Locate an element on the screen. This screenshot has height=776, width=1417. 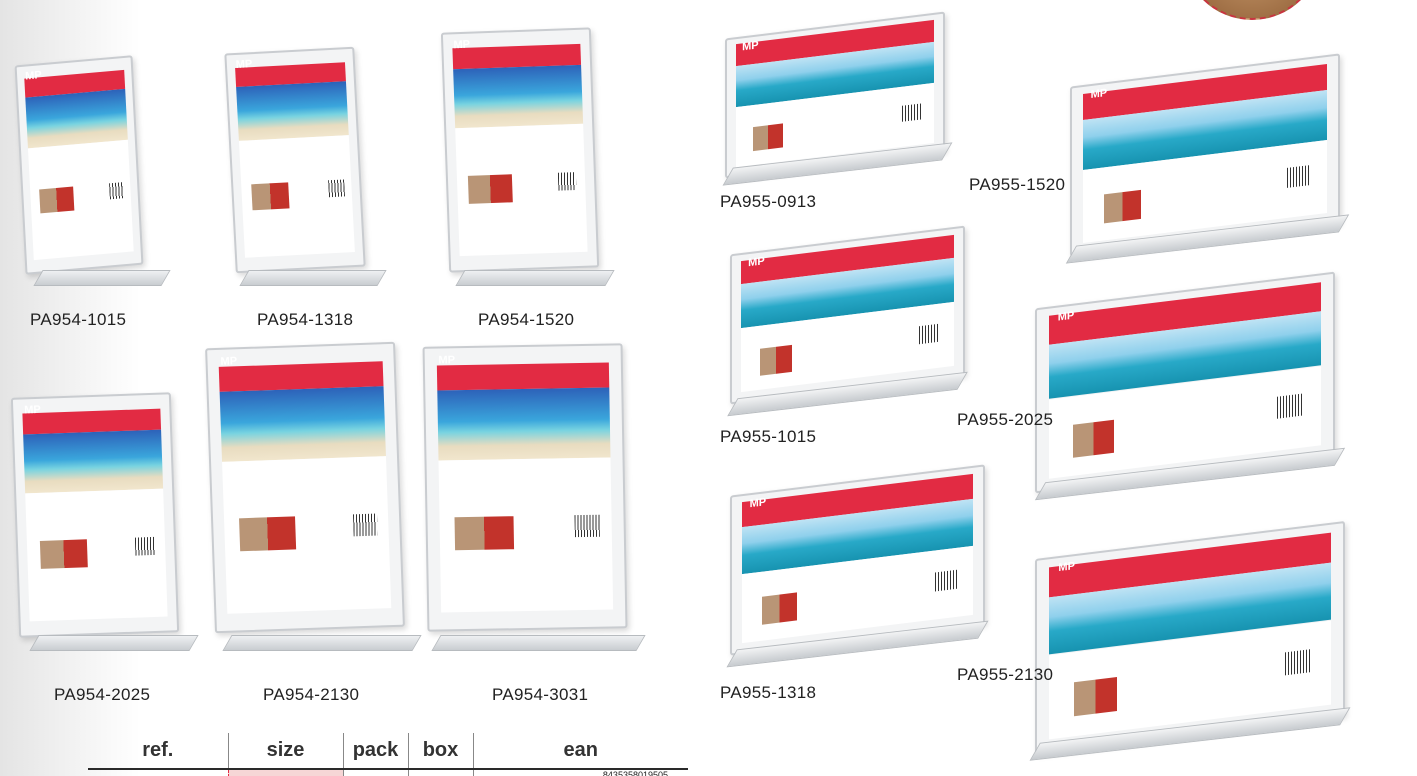
product-code: PA955-1520 is located at coordinates (1017, 184).